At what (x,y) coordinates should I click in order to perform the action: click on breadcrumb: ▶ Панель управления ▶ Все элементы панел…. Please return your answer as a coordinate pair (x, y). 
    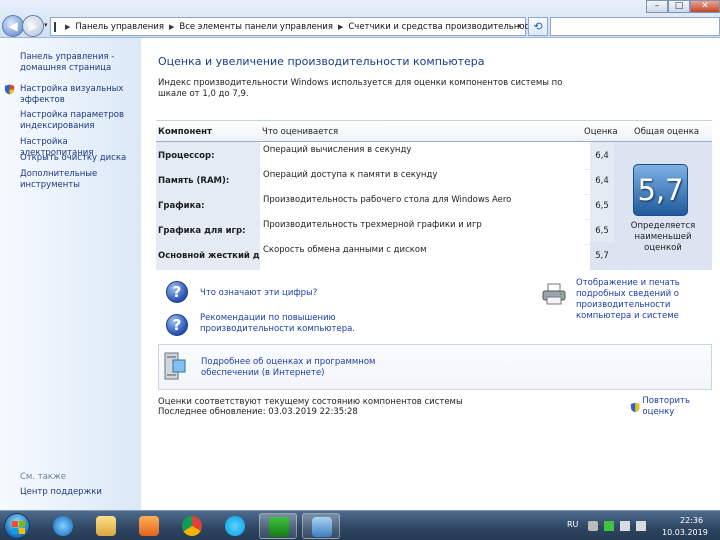
    Looking at the image, I should click on (295, 26).